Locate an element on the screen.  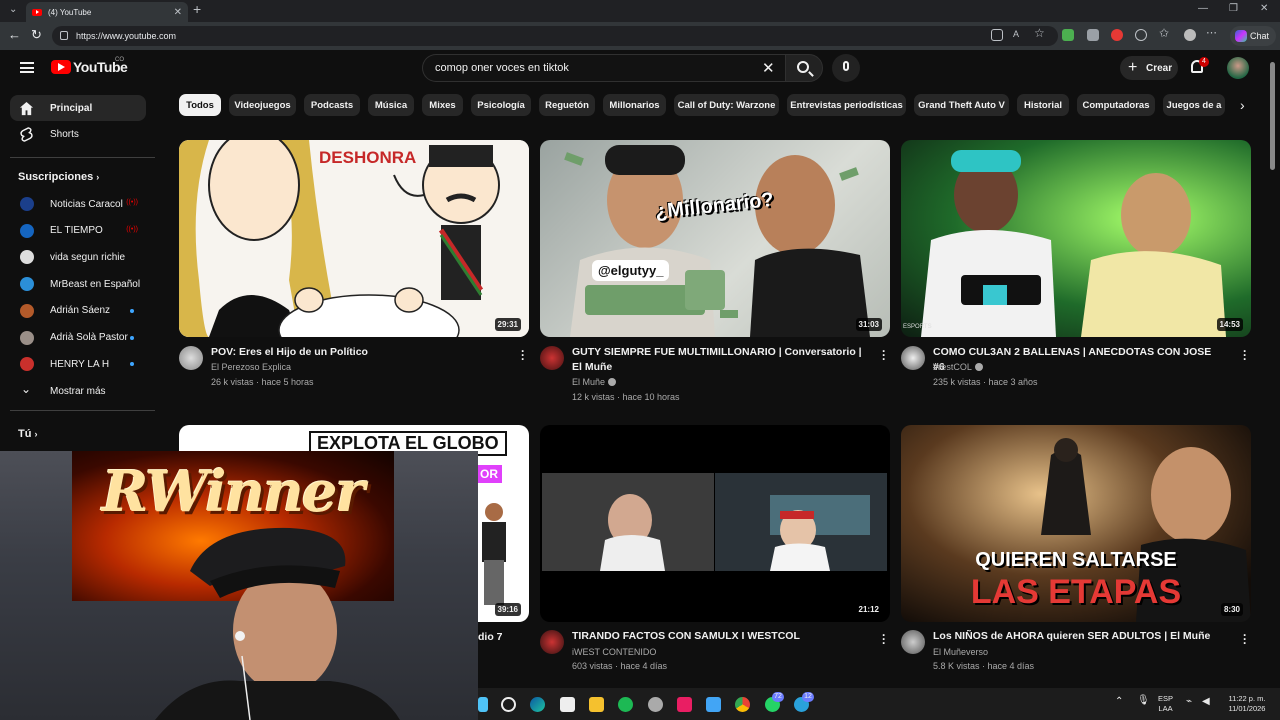
voice-search-button is located at coordinates (846, 68).